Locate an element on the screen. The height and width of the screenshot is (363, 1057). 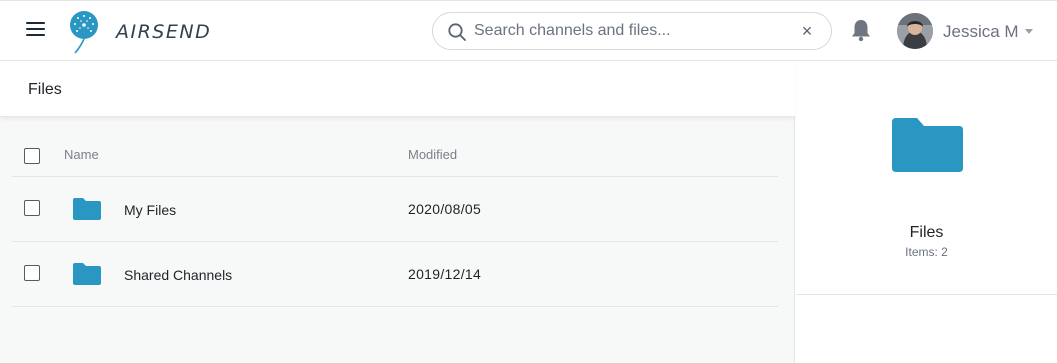
column-header-modified: Modified is located at coordinates (432, 154).